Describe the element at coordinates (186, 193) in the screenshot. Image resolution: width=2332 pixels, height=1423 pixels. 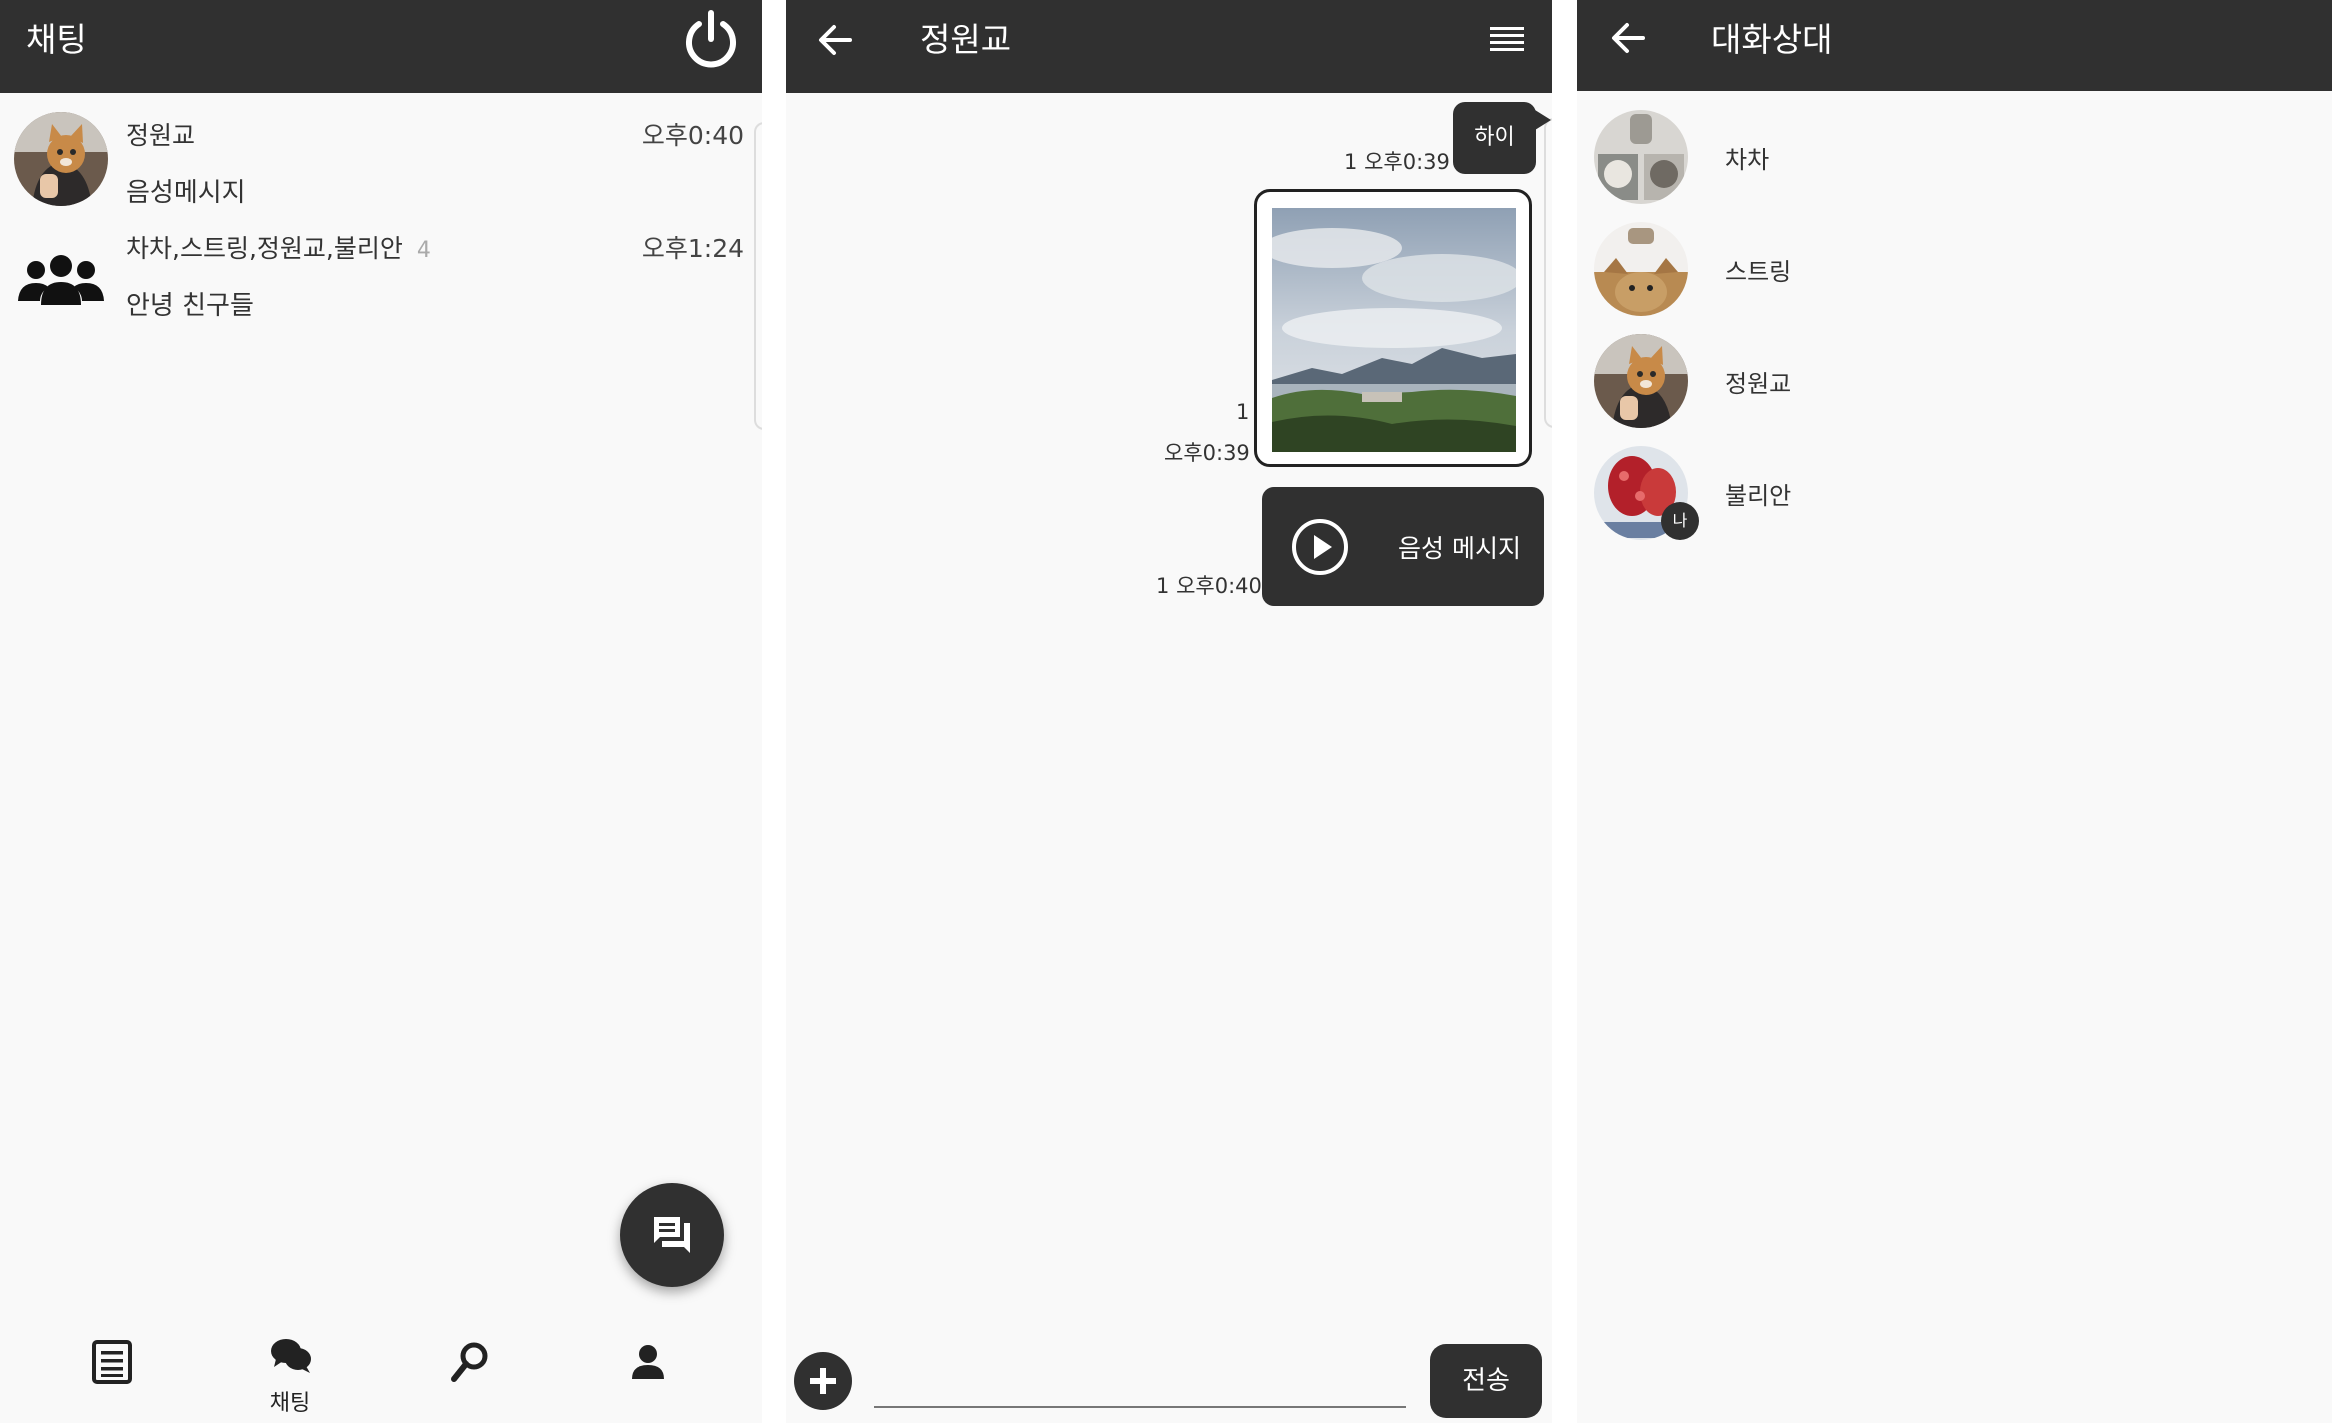
I see `chat-preview: 음성메시지` at that location.